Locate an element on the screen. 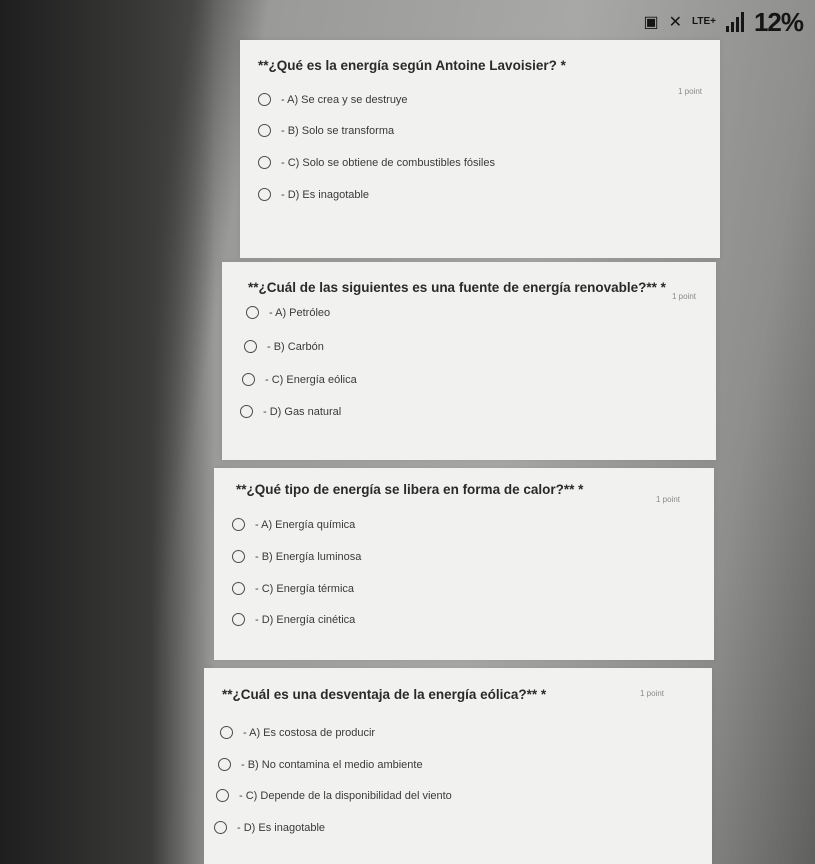 This screenshot has width=815, height=864. option-b: - B) No contamina el medio ambiente is located at coordinates (320, 764).